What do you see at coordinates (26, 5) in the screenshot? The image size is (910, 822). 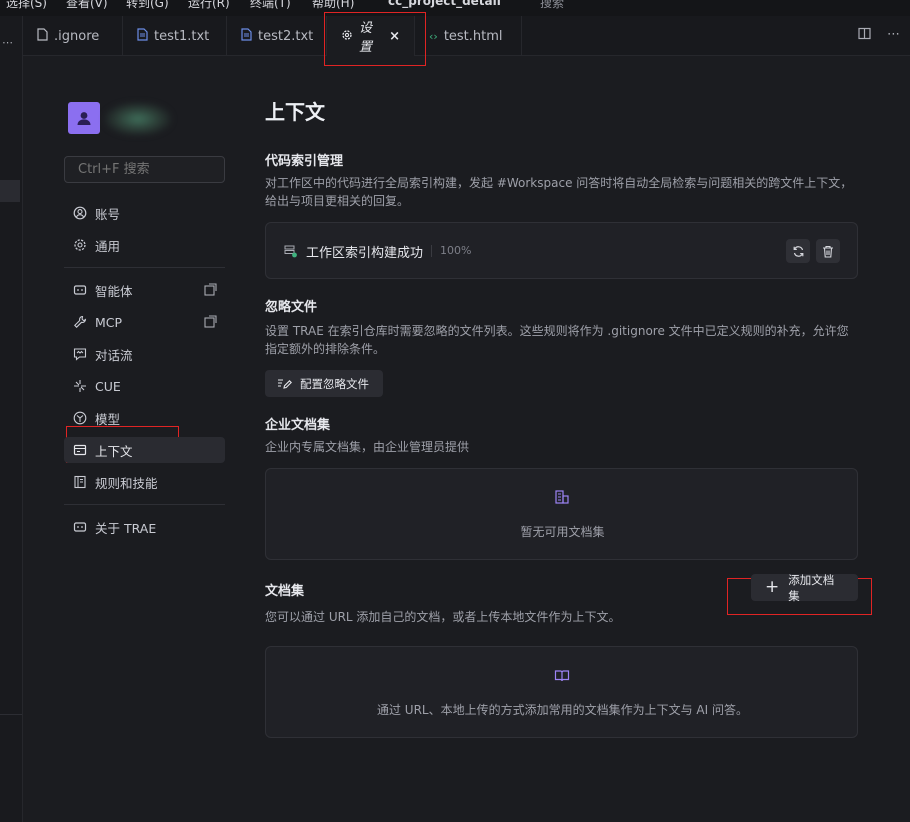 I see `menu-select: 选择(S)` at bounding box center [26, 5].